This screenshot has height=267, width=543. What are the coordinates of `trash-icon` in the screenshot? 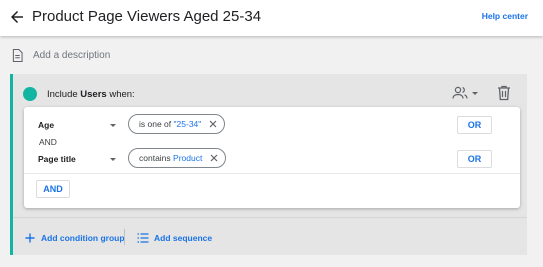 It's located at (504, 93).